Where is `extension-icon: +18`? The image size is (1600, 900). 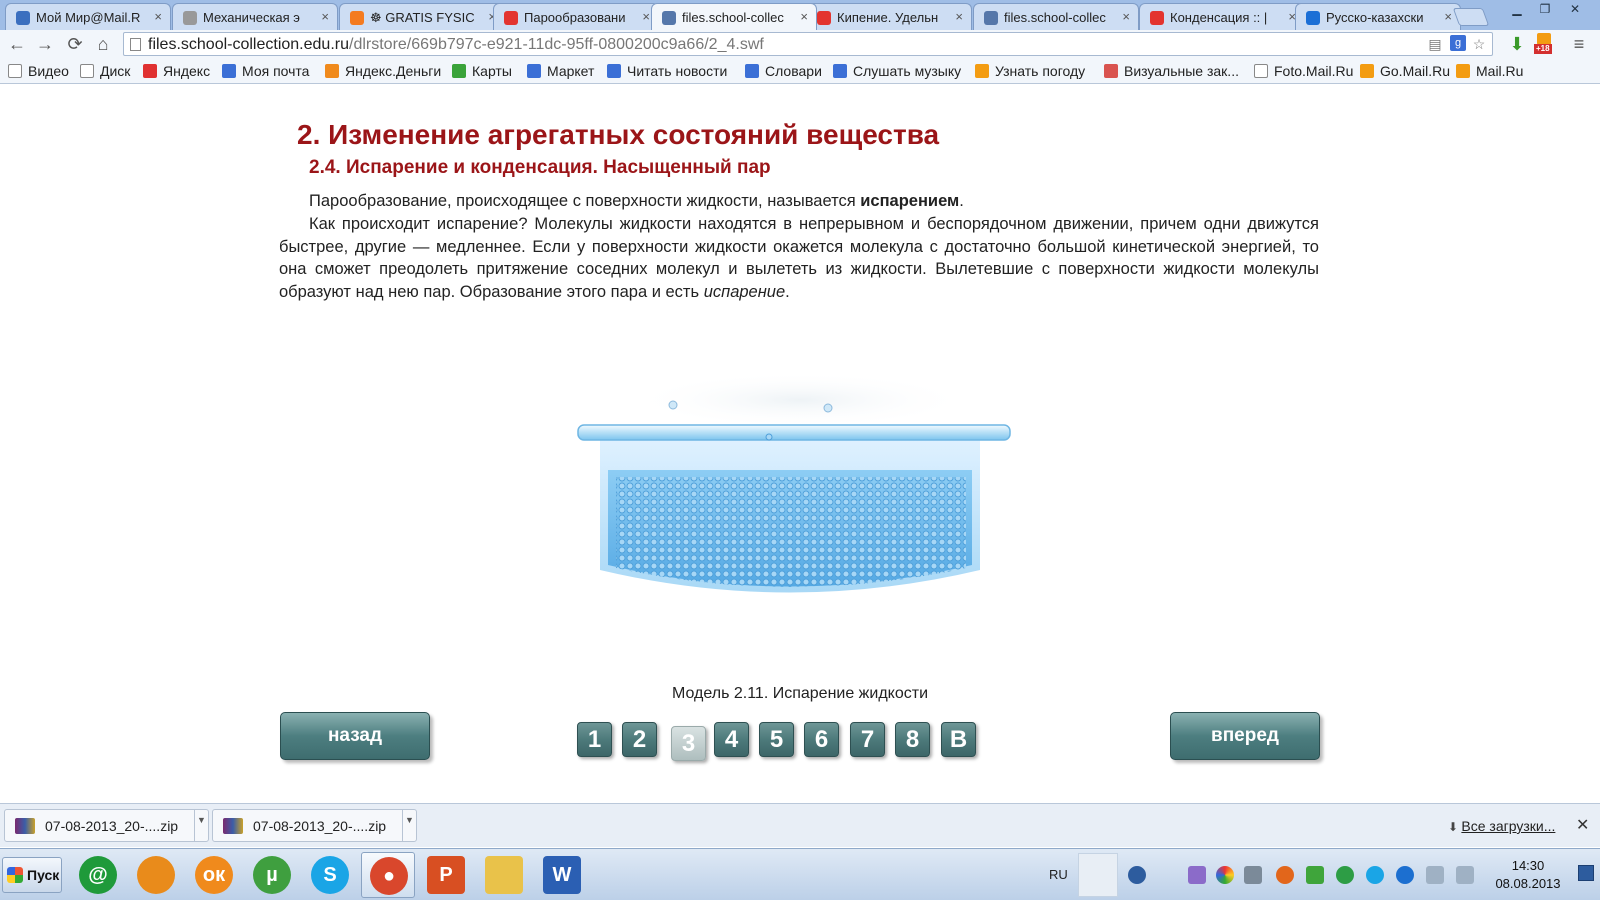
extension-icon: +18 is located at coordinates (1545, 44).